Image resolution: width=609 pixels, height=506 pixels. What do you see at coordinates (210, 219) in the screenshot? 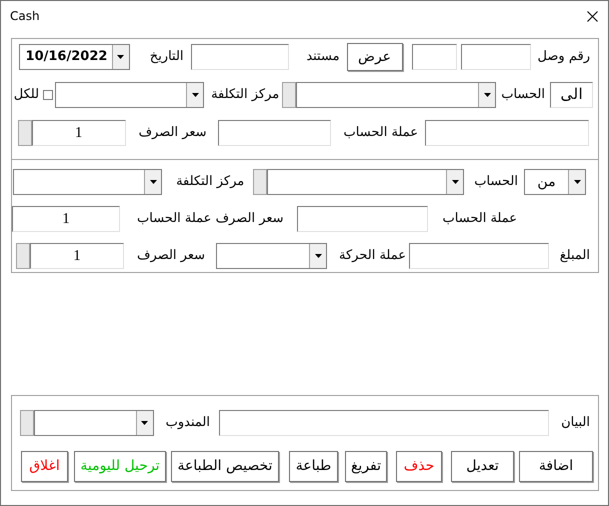
I see `field-label: سعر الصرف عملة الحساب` at bounding box center [210, 219].